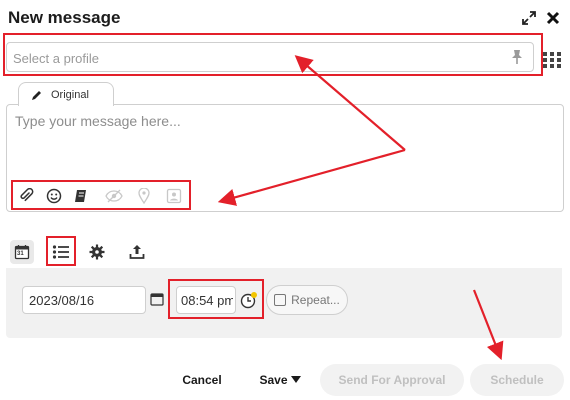 This screenshot has width=570, height=400. Describe the element at coordinates (249, 300) in the screenshot. I see `clock-icon` at that location.